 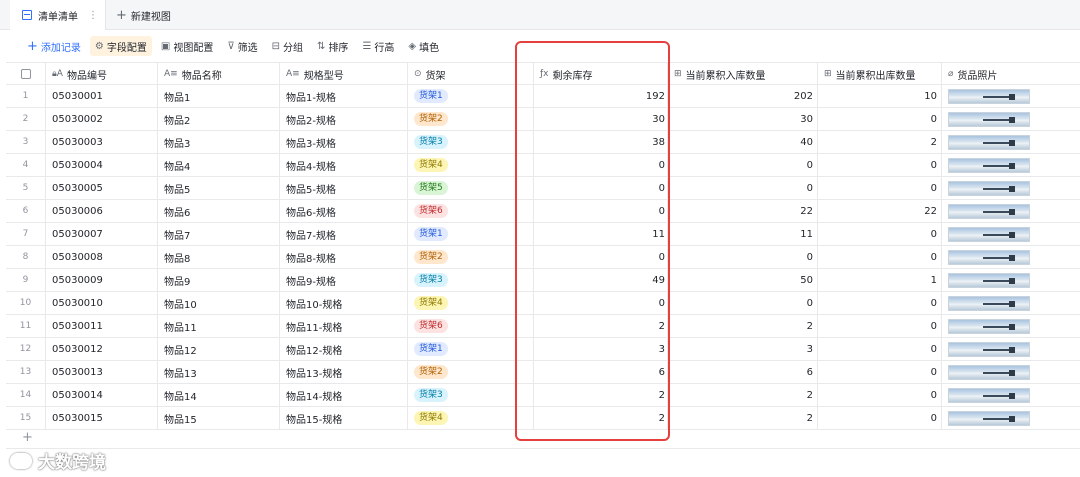 I want to click on table-row: 3 05030003 物品3 物品3-规格 货架3 38 40 2, so click(x=543, y=142).